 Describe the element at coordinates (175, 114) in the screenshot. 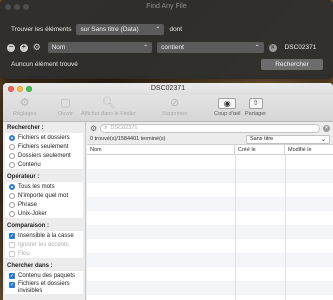

I see `delete-label: Supprimer` at that location.